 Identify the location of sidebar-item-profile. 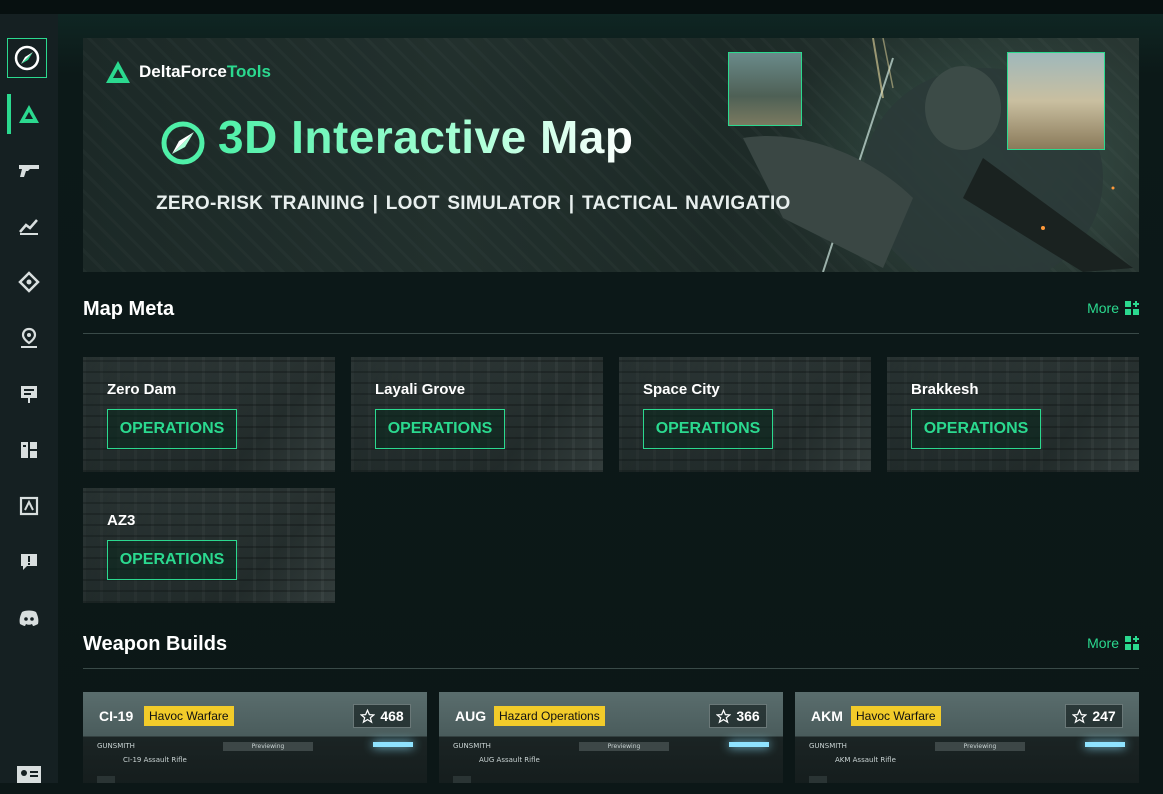
(29, 774).